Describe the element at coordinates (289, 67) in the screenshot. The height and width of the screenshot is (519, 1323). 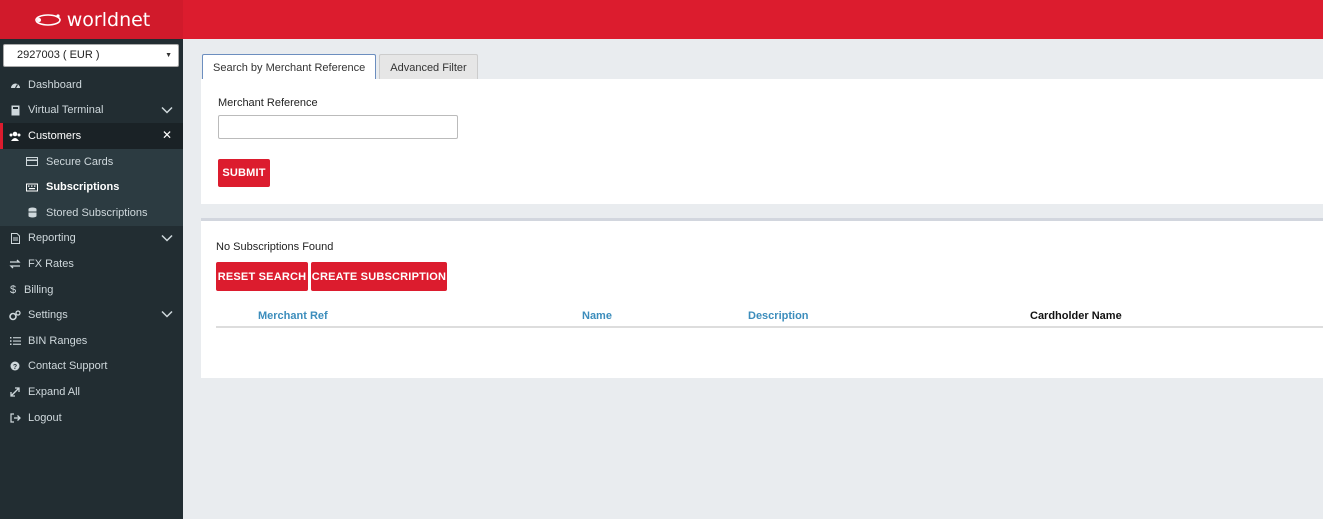
I see `tab-search-by-merchant-reference: Search by Merchant Reference` at that location.